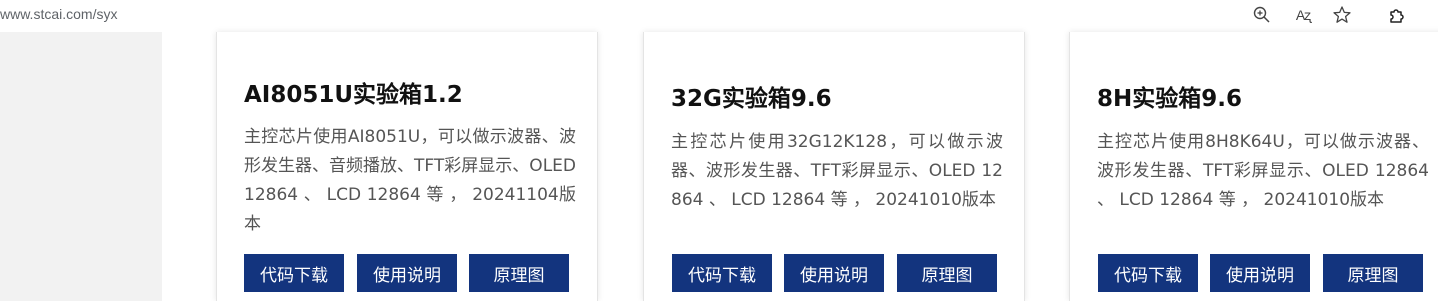 Image resolution: width=1438 pixels, height=301 pixels. Describe the element at coordinates (58, 14) in the screenshot. I see `url-text: www.stcai.com/syx` at that location.